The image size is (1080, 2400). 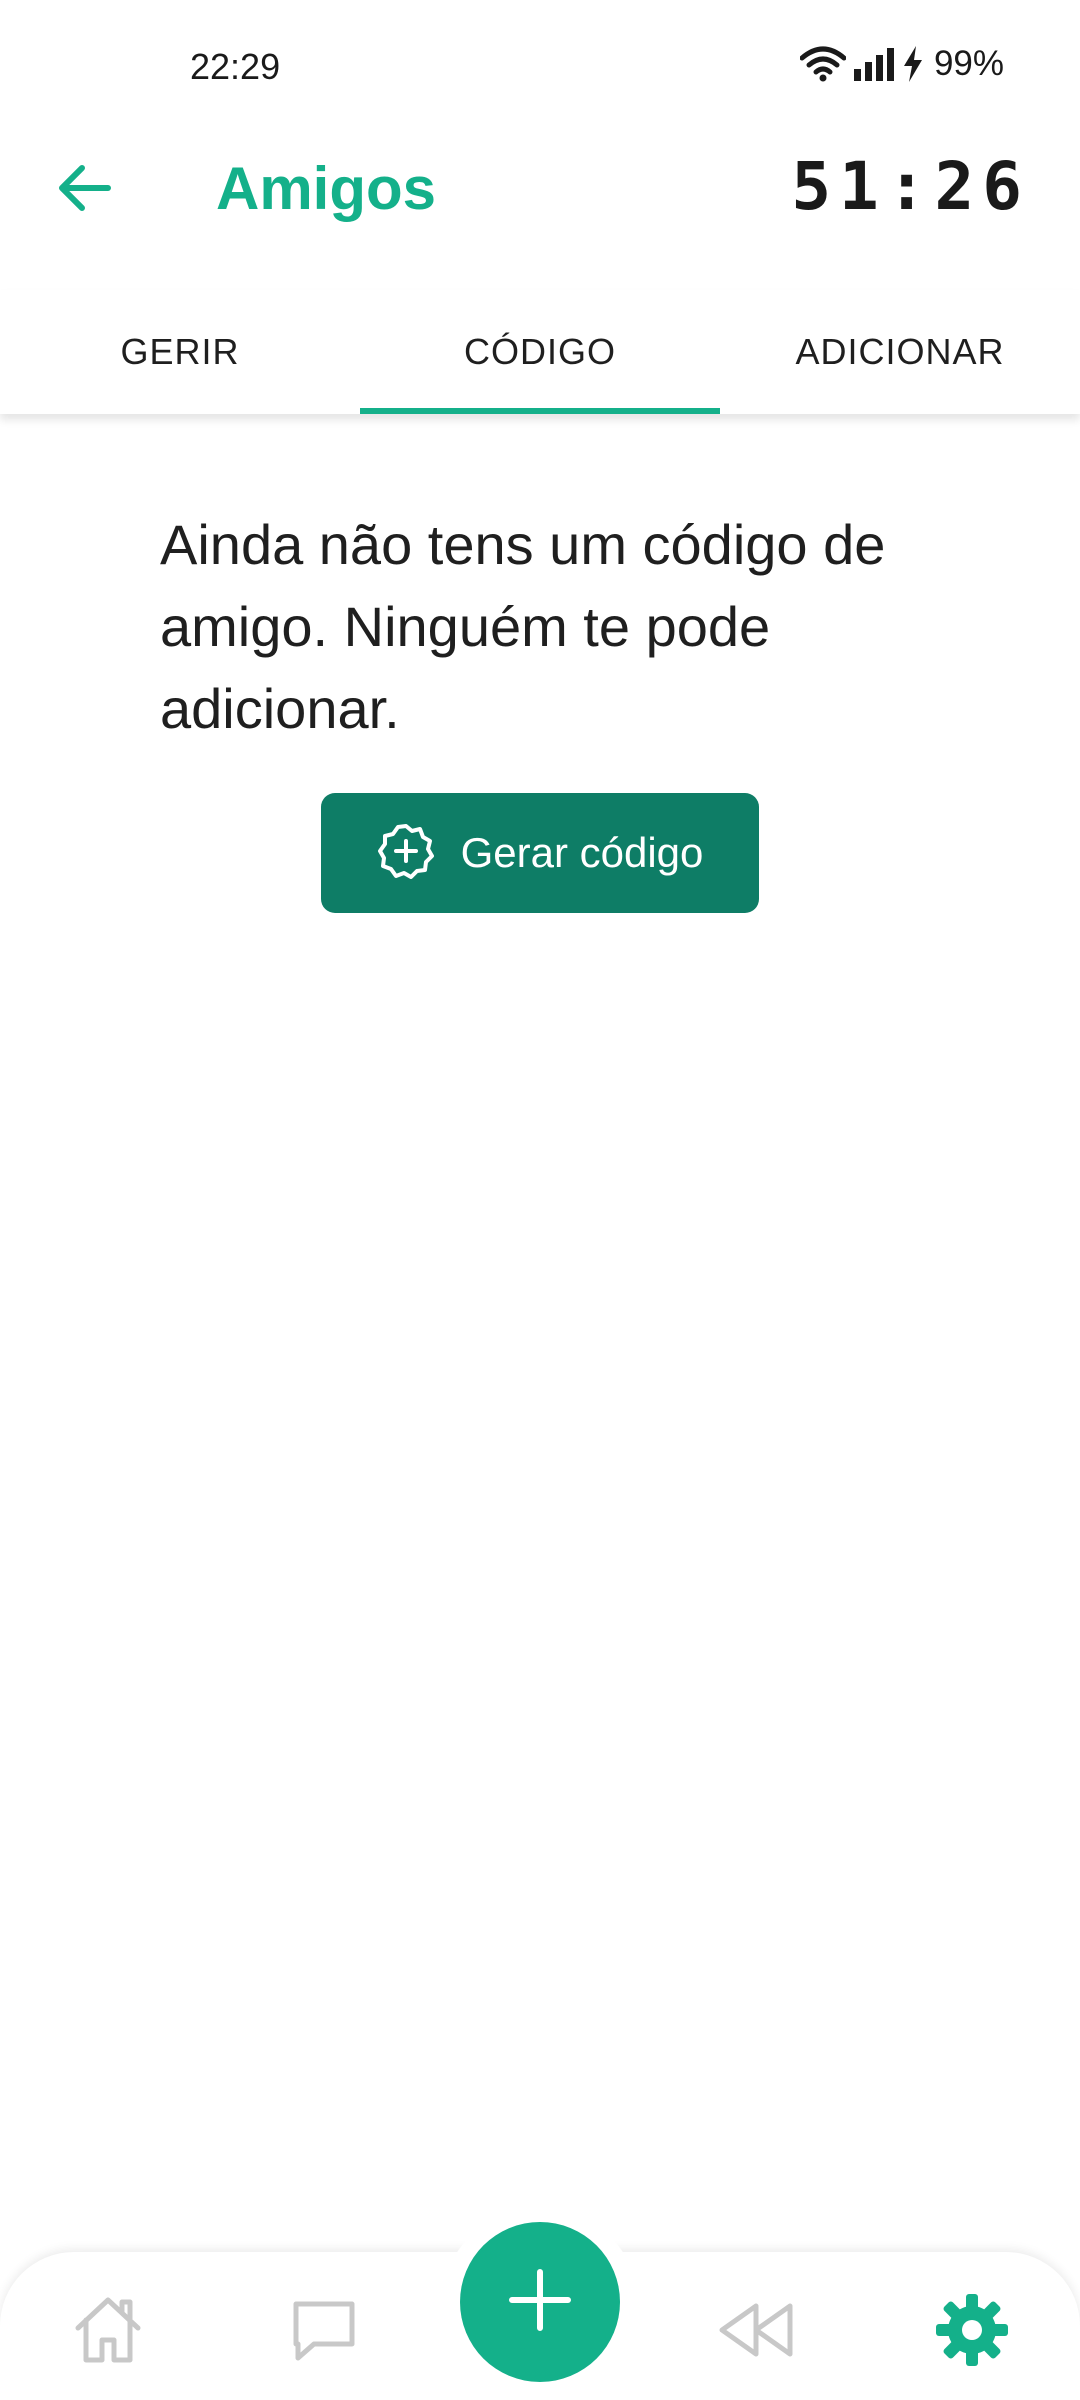 I want to click on wifi-icon, so click(x=822, y=64).